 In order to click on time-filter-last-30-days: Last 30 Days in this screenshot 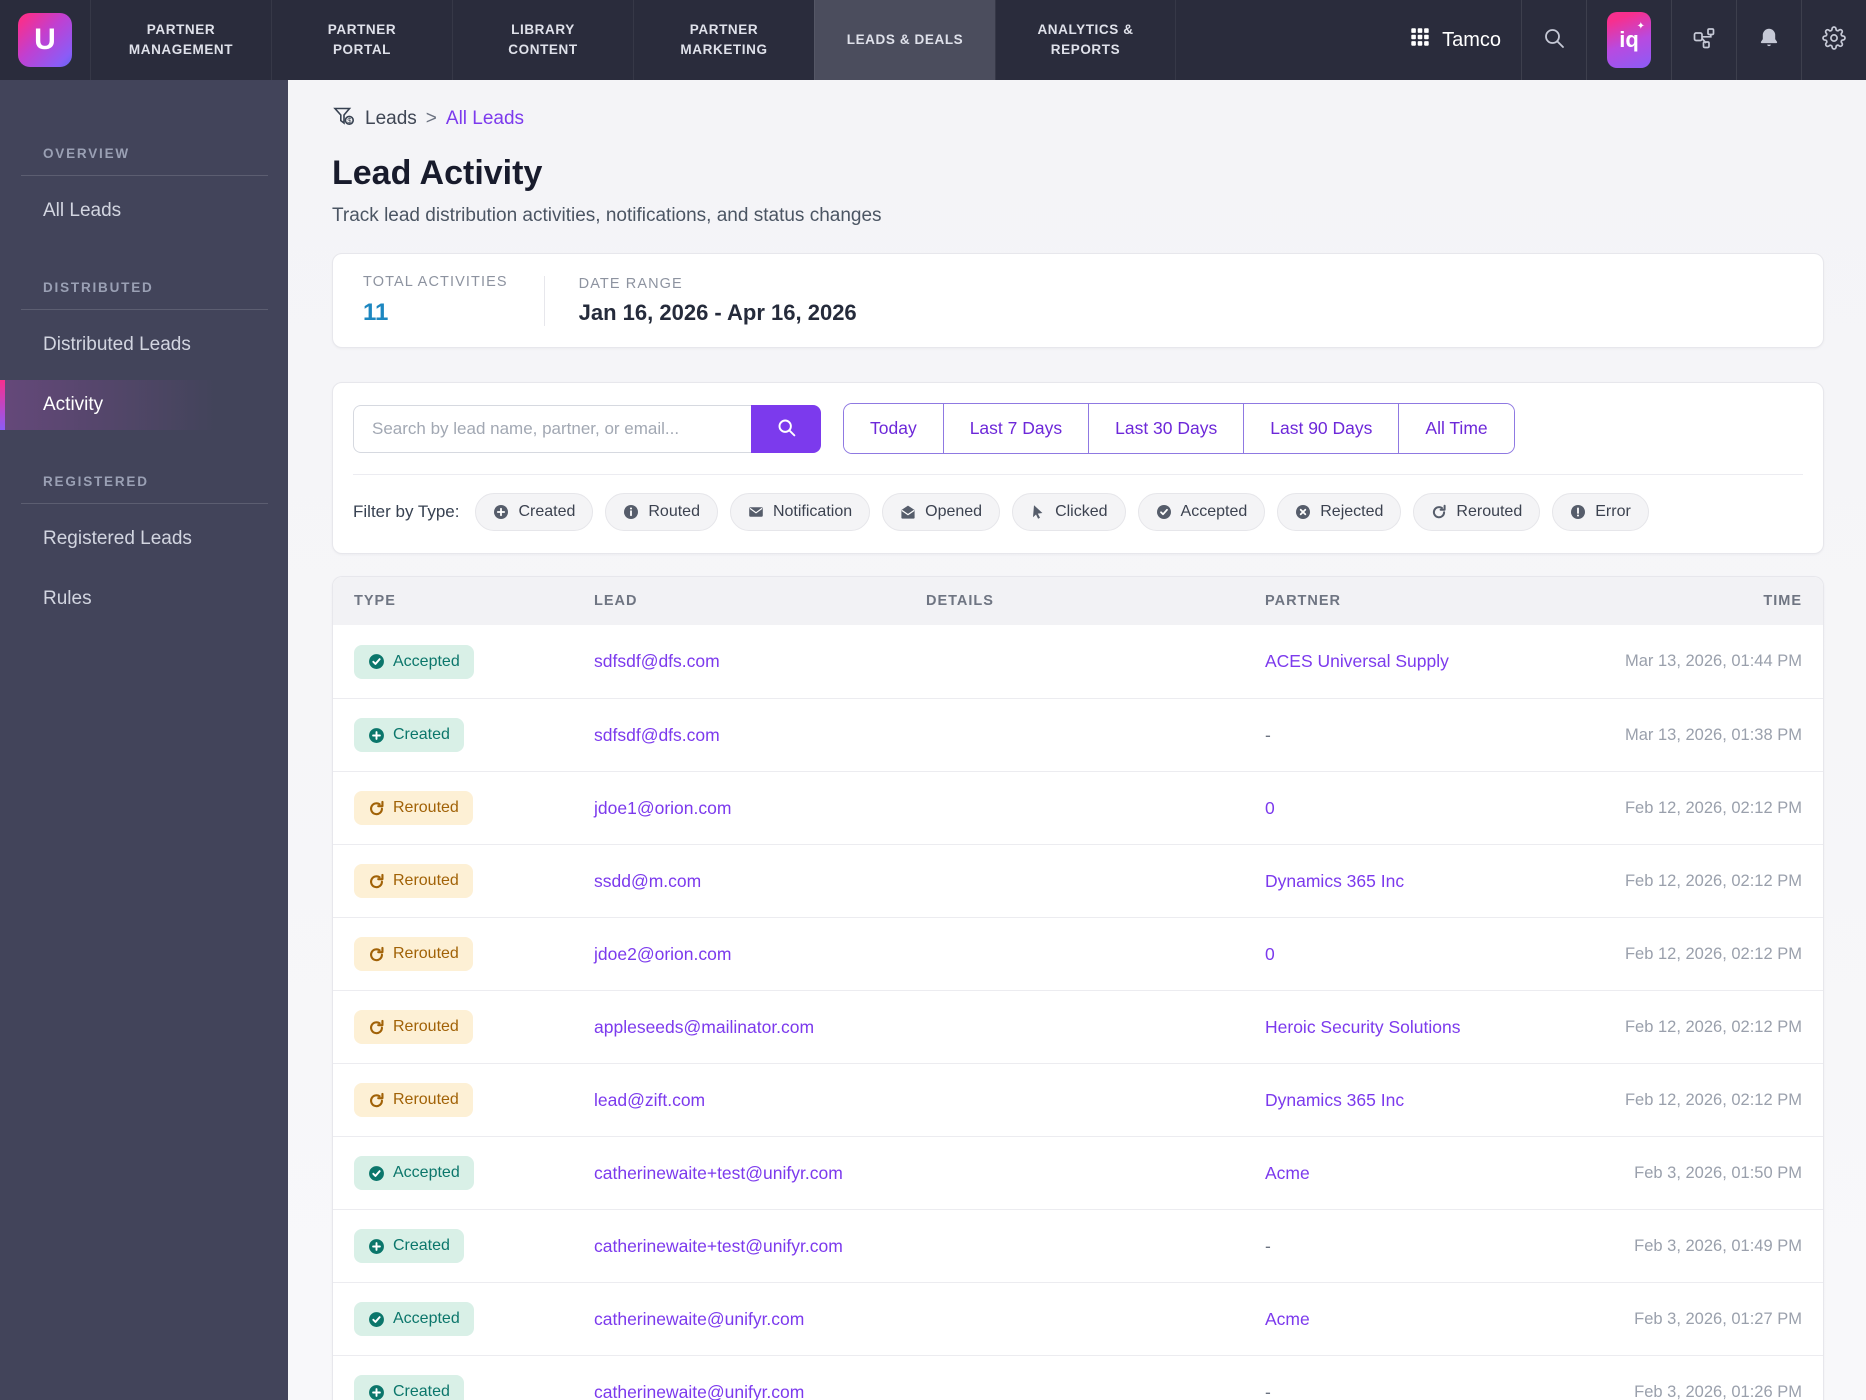, I will do `click(1166, 428)`.